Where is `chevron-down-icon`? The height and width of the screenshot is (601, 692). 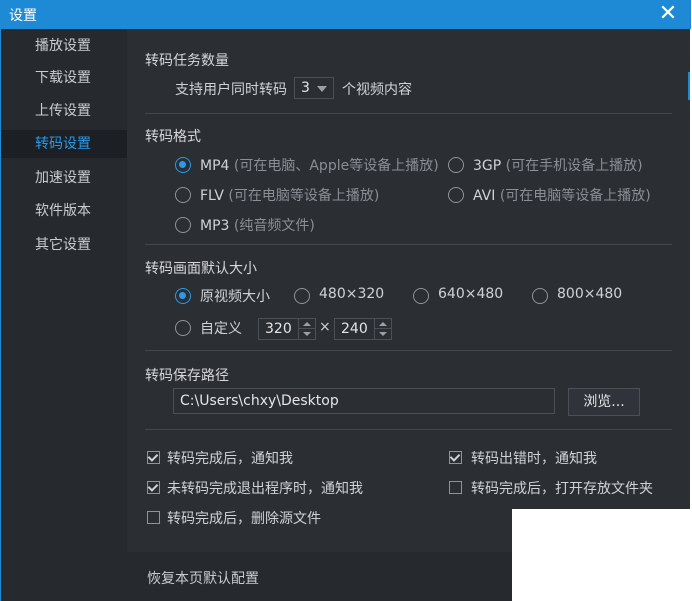
chevron-down-icon is located at coordinates (322, 89).